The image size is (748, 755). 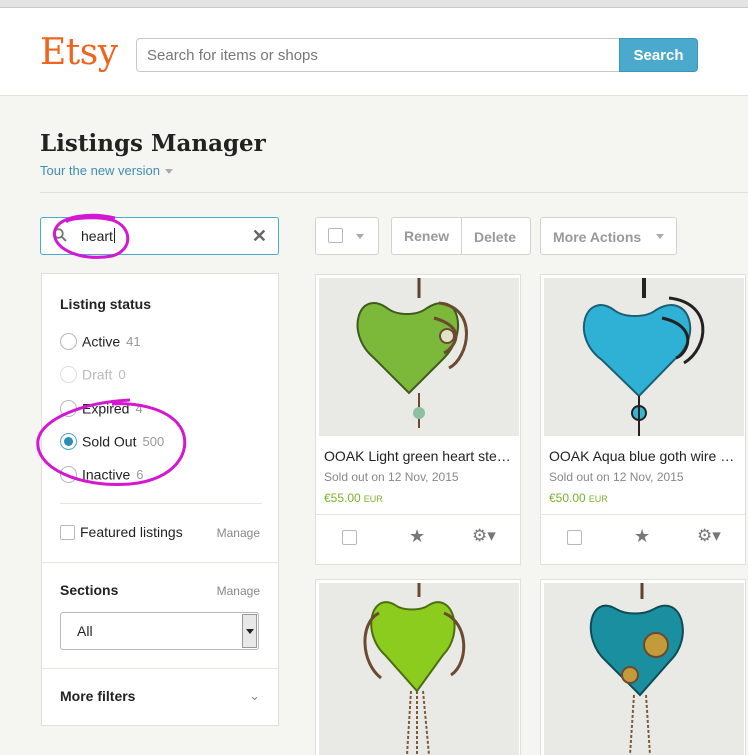 What do you see at coordinates (106, 304) in the screenshot?
I see `listing-status-title: Listing status` at bounding box center [106, 304].